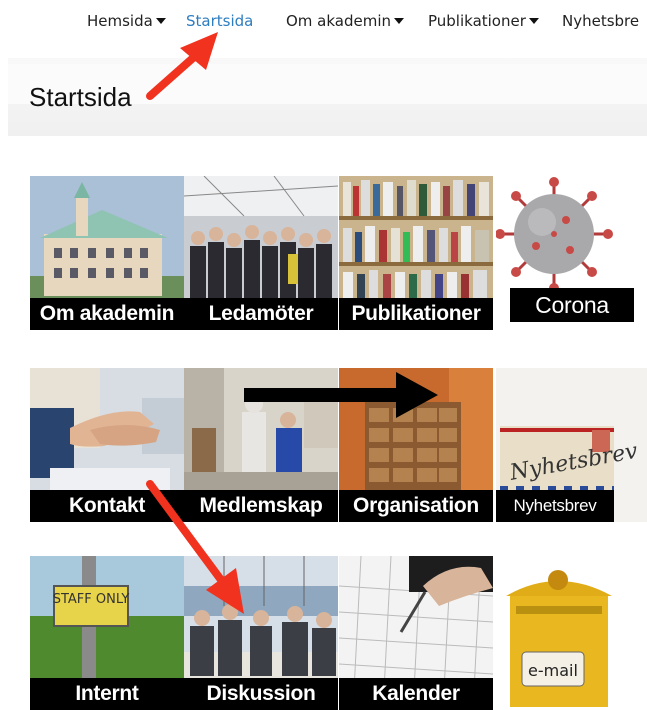 This screenshot has height=710, width=647. What do you see at coordinates (477, 21) in the screenshot?
I see `nav-item-label: Publikationer` at bounding box center [477, 21].